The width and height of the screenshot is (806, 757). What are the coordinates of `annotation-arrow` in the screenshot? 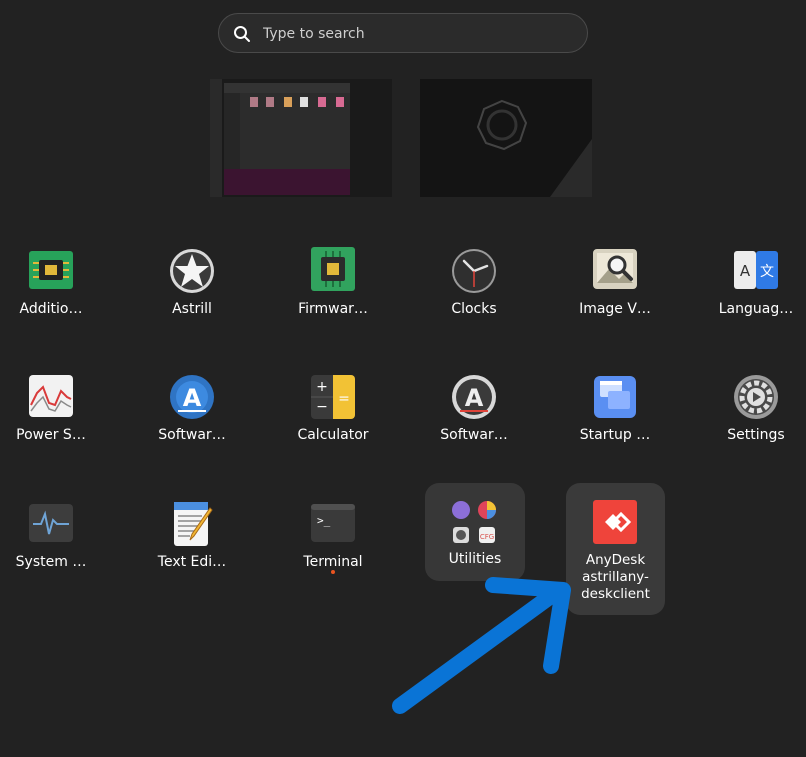 It's located at (481, 645).